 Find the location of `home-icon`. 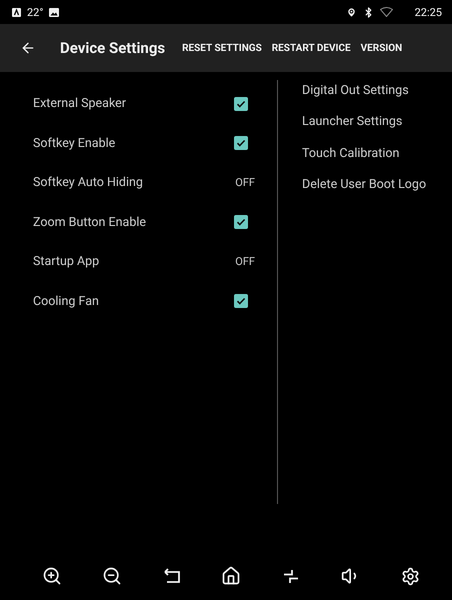

home-icon is located at coordinates (231, 576).